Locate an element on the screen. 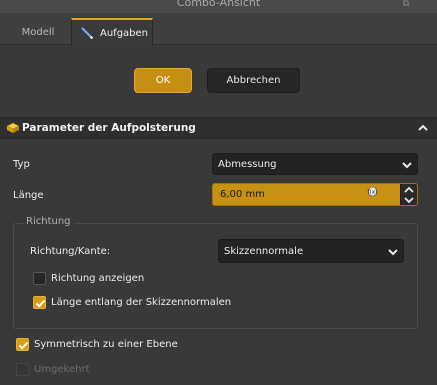  pad-feature-icon is located at coordinates (13, 127).